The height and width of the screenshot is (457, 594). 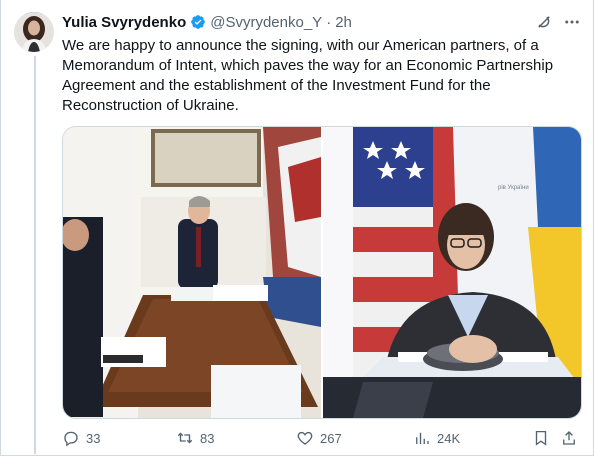 I want to click on action-bar: 33 83 267 24K, so click(x=322, y=439).